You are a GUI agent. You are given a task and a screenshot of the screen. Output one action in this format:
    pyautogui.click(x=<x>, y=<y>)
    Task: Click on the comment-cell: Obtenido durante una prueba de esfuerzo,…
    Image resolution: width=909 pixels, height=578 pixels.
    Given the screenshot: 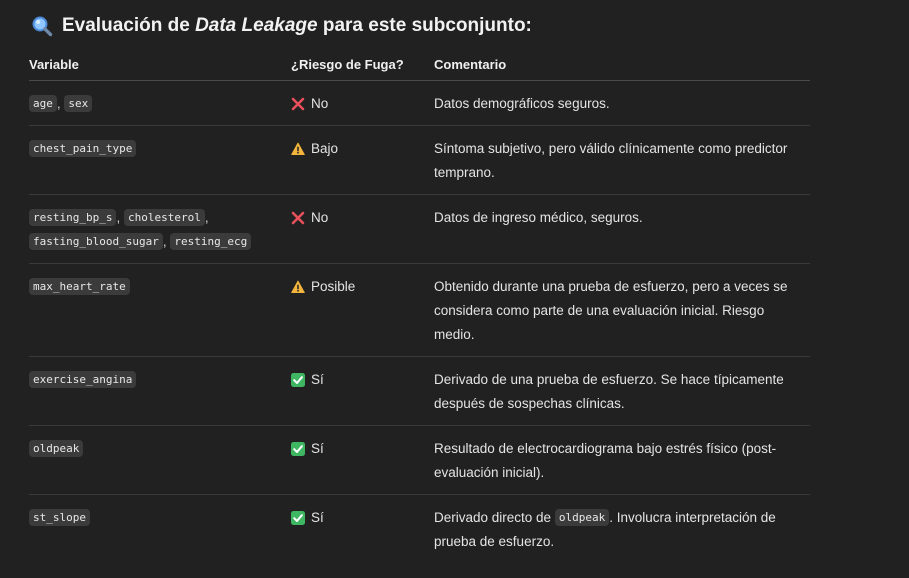 What is the action you would take?
    pyautogui.click(x=622, y=310)
    